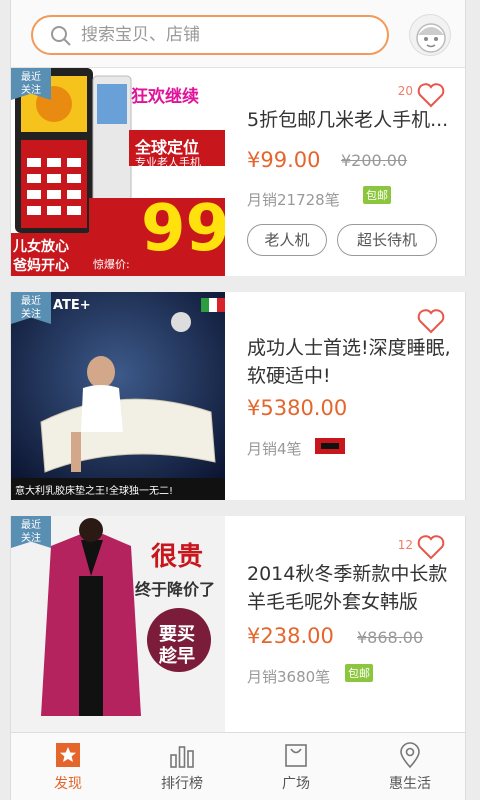 The height and width of the screenshot is (800, 480). What do you see at coordinates (94, 491) in the screenshot?
I see `image-caption: 意大利乳胶床垫之王!全球独一无二!` at bounding box center [94, 491].